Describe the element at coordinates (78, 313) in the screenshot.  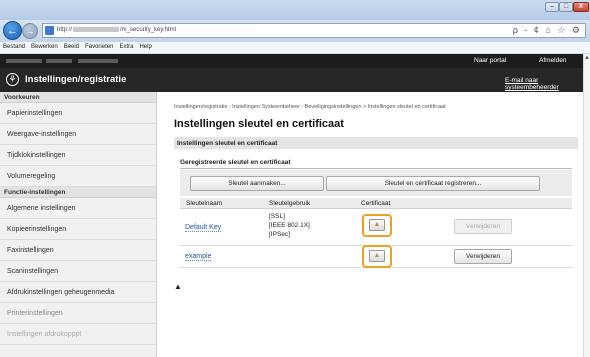
I see `sidebar-item-printer: Printerinstellingen` at that location.